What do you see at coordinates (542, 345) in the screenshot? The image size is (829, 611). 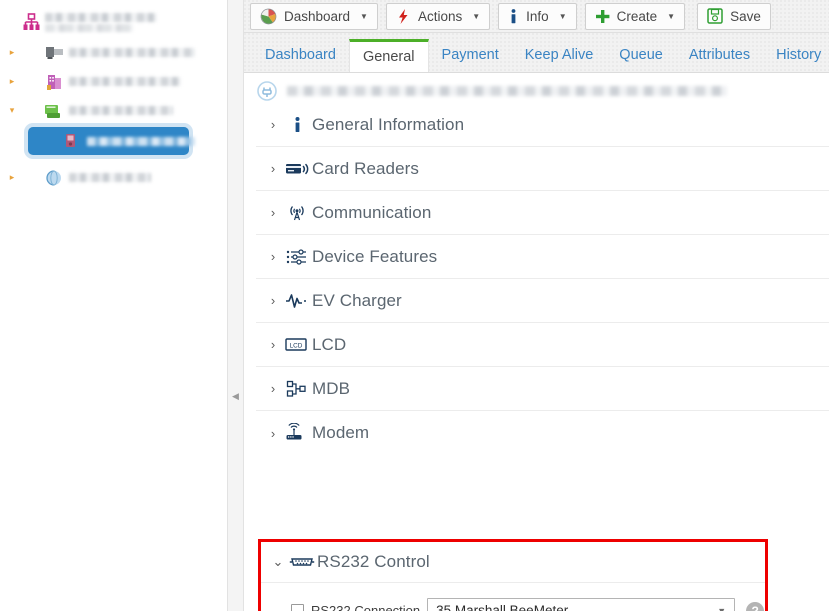 I see `section-lcd: › LCD LCD` at bounding box center [542, 345].